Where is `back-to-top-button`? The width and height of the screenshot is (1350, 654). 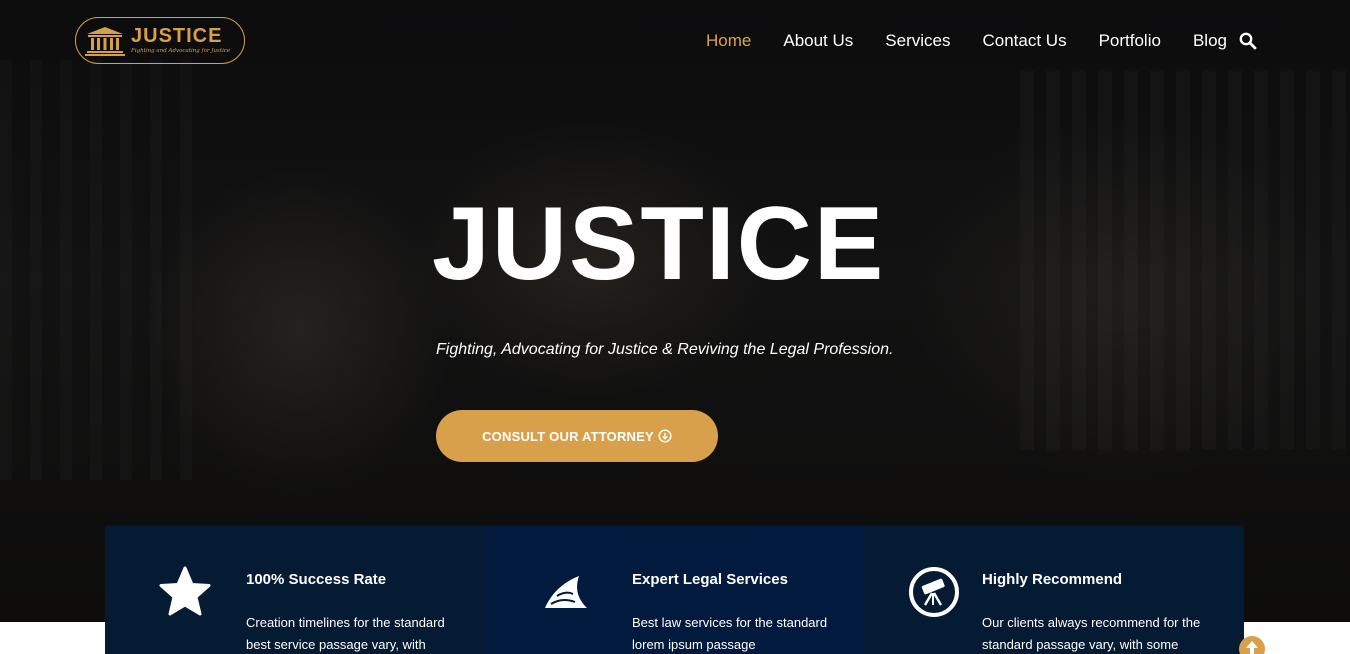
back-to-top-button is located at coordinates (1252, 645).